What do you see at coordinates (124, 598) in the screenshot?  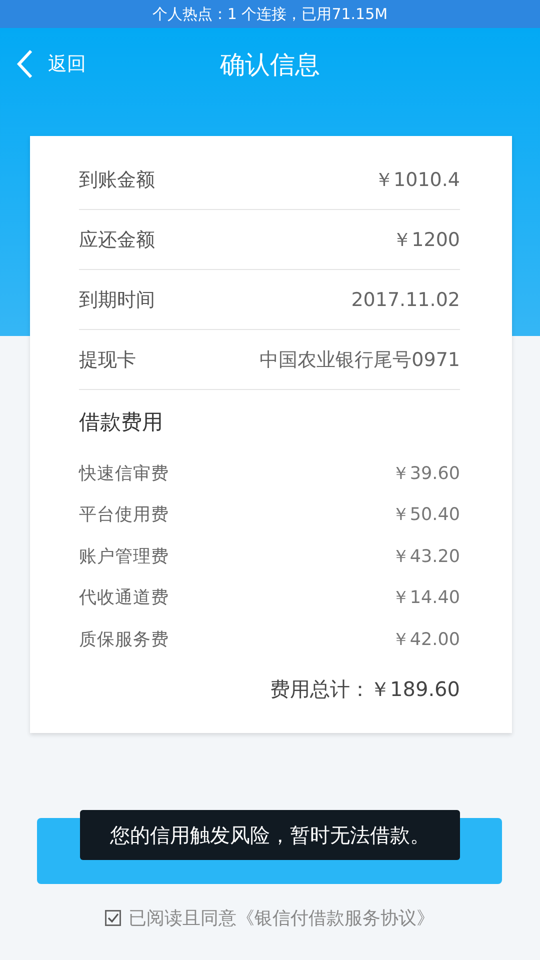 I see `fee-label: 代收通道费` at bounding box center [124, 598].